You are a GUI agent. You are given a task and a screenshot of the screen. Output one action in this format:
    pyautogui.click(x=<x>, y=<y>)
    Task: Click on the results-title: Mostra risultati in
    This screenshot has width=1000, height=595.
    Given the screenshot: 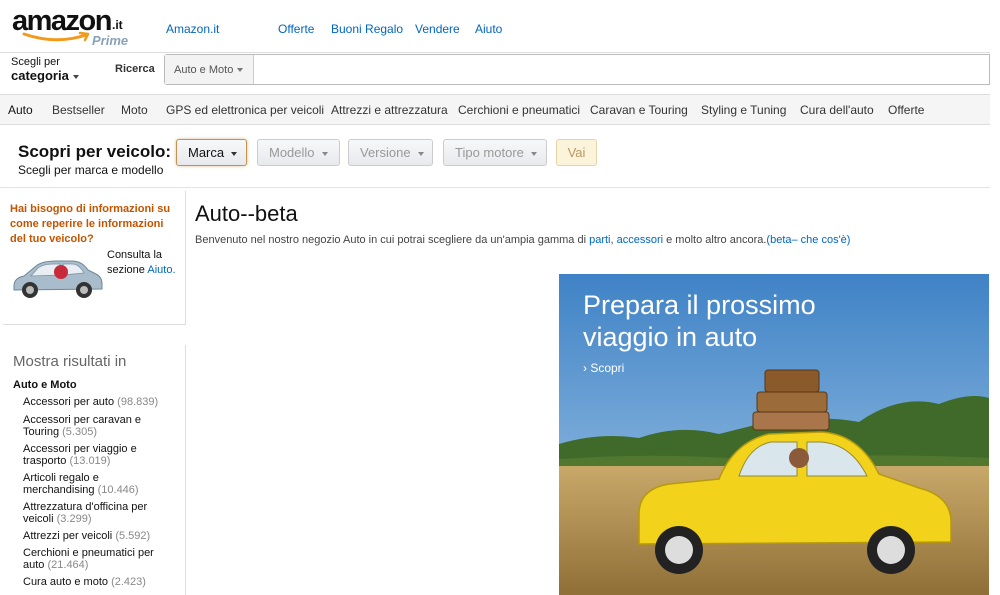 What is the action you would take?
    pyautogui.click(x=70, y=361)
    